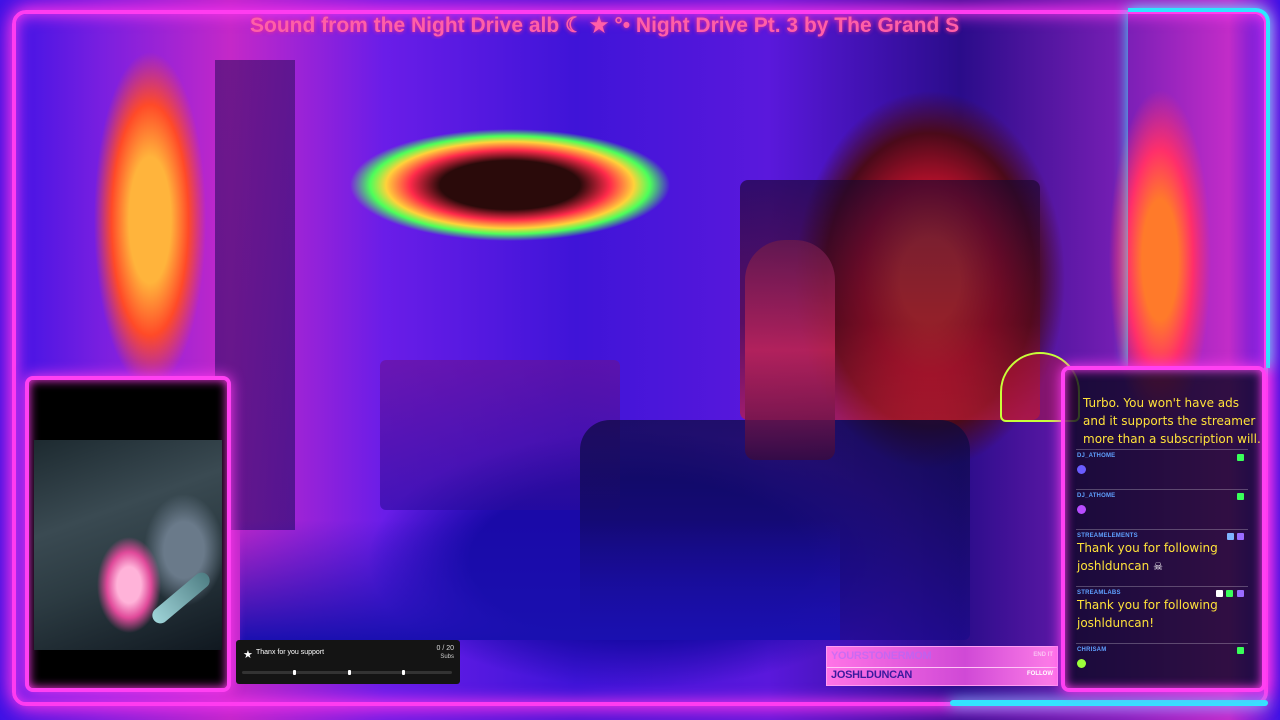 This screenshot has width=1280, height=720. I want to click on sub-goal-progress-track, so click(347, 672).